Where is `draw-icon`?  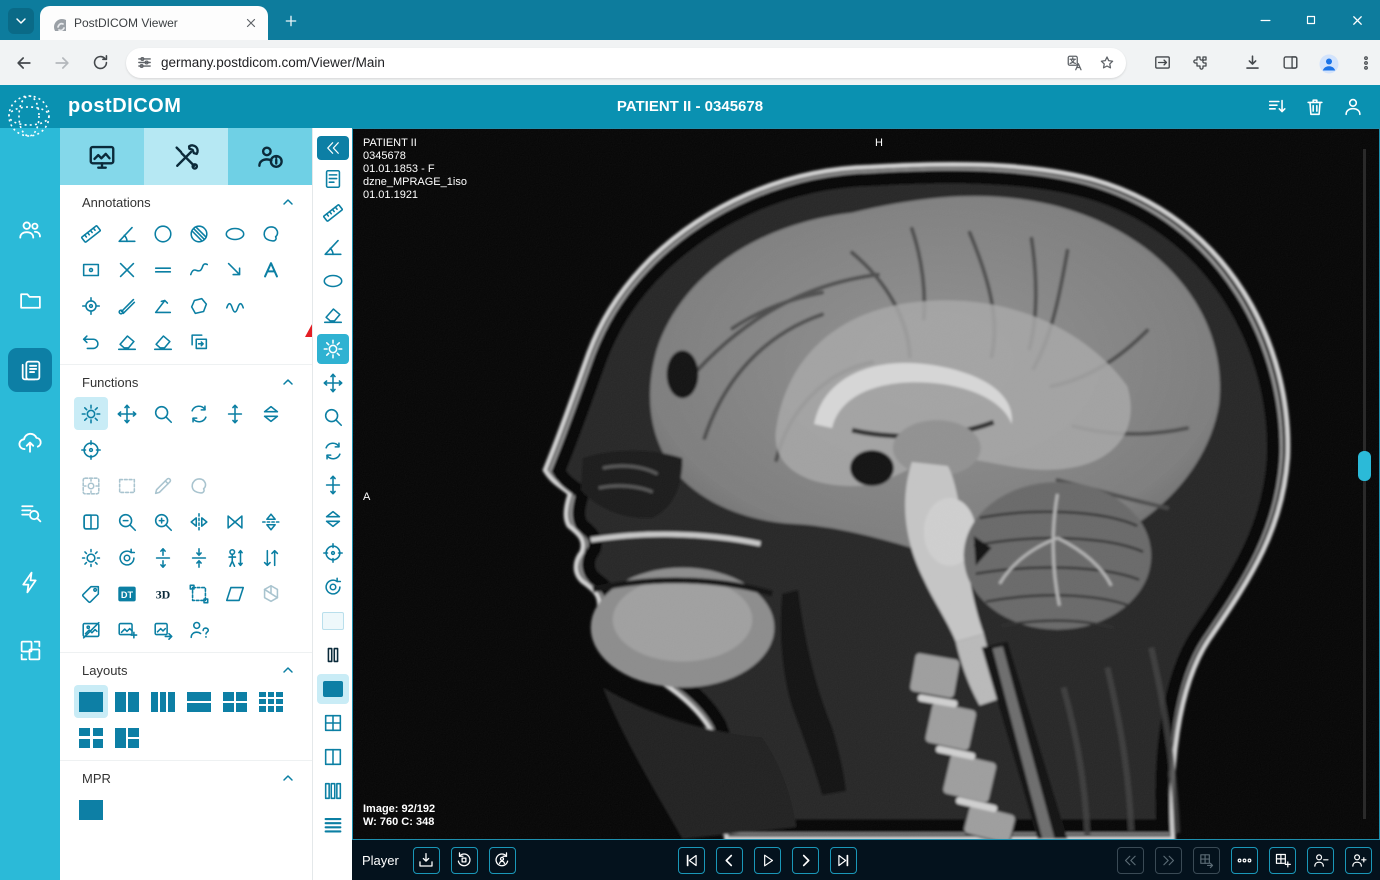 draw-icon is located at coordinates (163, 485).